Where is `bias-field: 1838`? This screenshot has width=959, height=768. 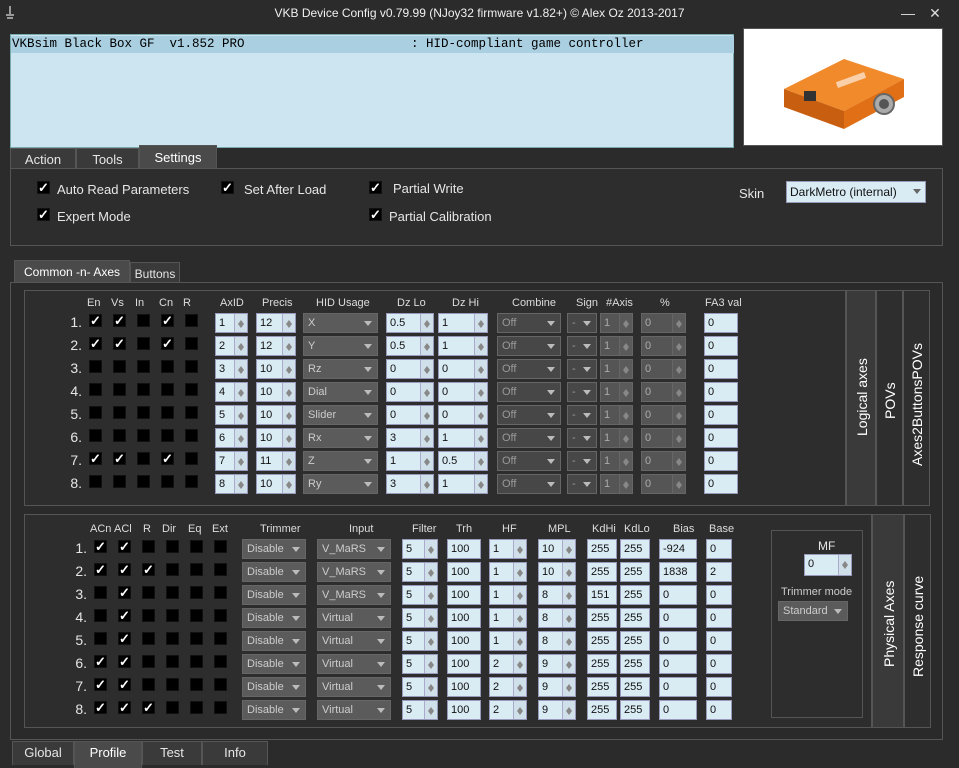 bias-field: 1838 is located at coordinates (678, 572).